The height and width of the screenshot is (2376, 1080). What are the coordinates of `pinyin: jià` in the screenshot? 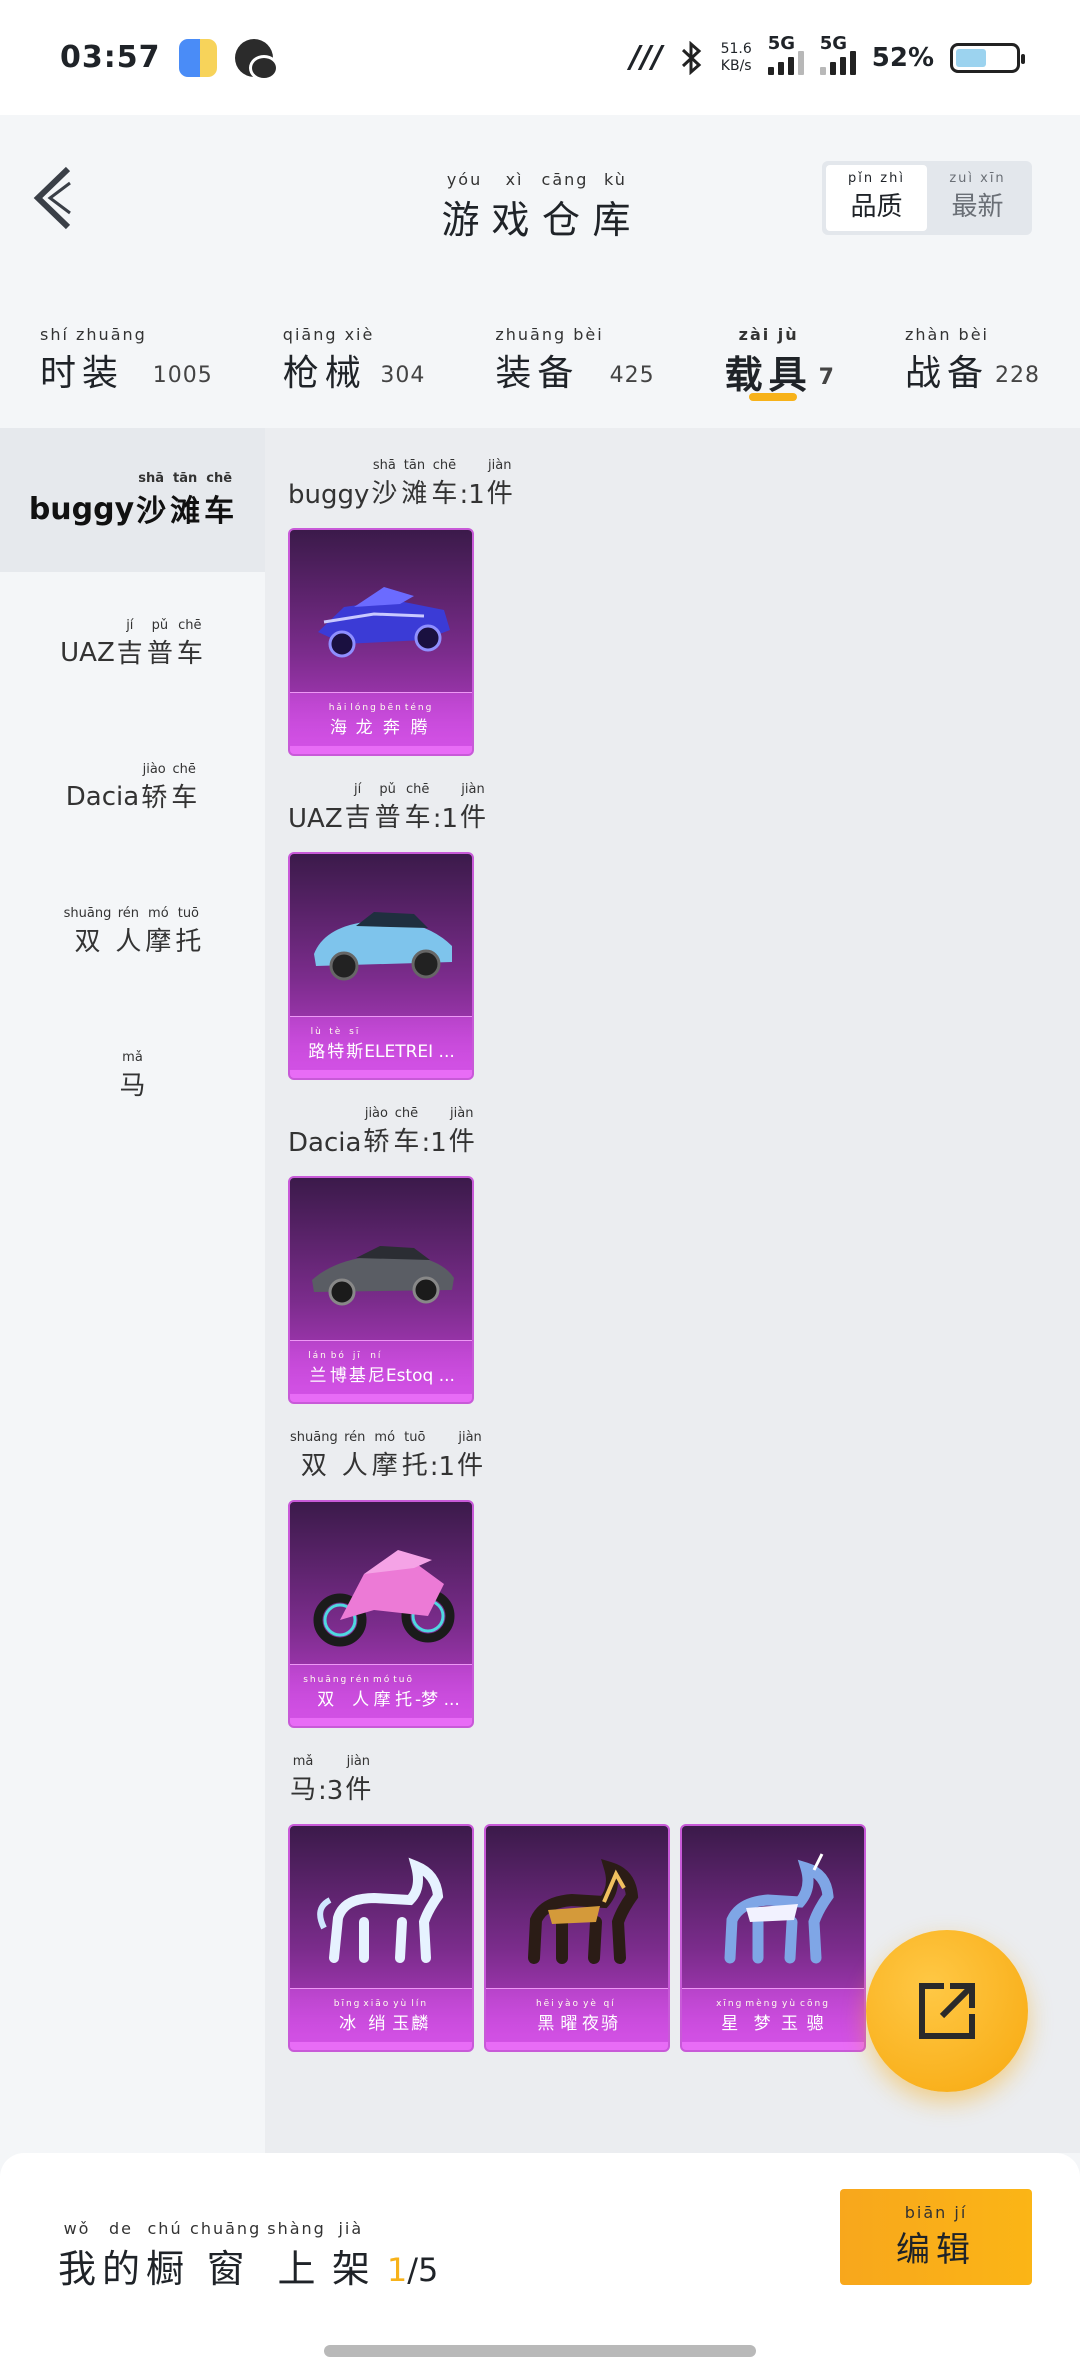 It's located at (351, 2228).